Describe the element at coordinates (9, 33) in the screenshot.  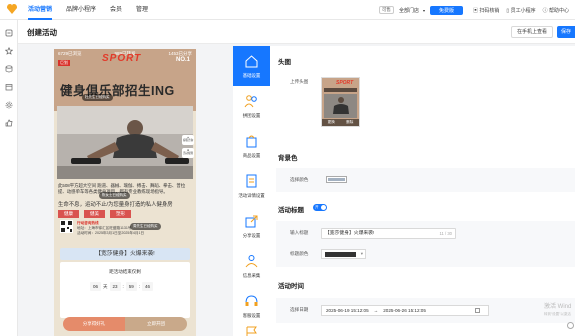
I see `marketing-icon` at that location.